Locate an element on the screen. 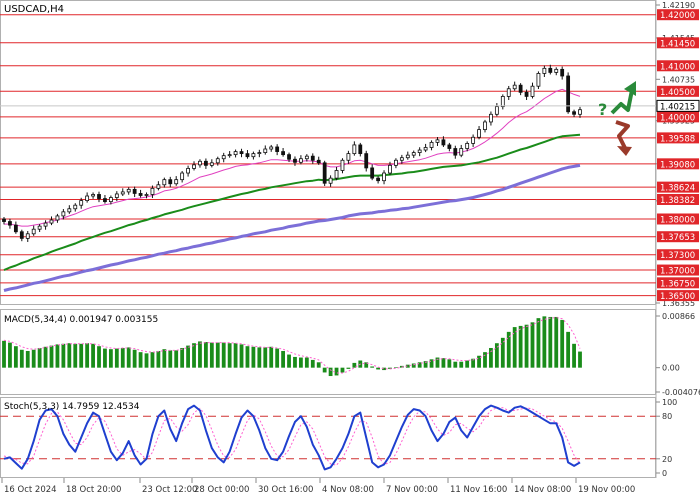 This screenshot has width=700, height=500. level-label: 1.37000 is located at coordinates (677, 272).